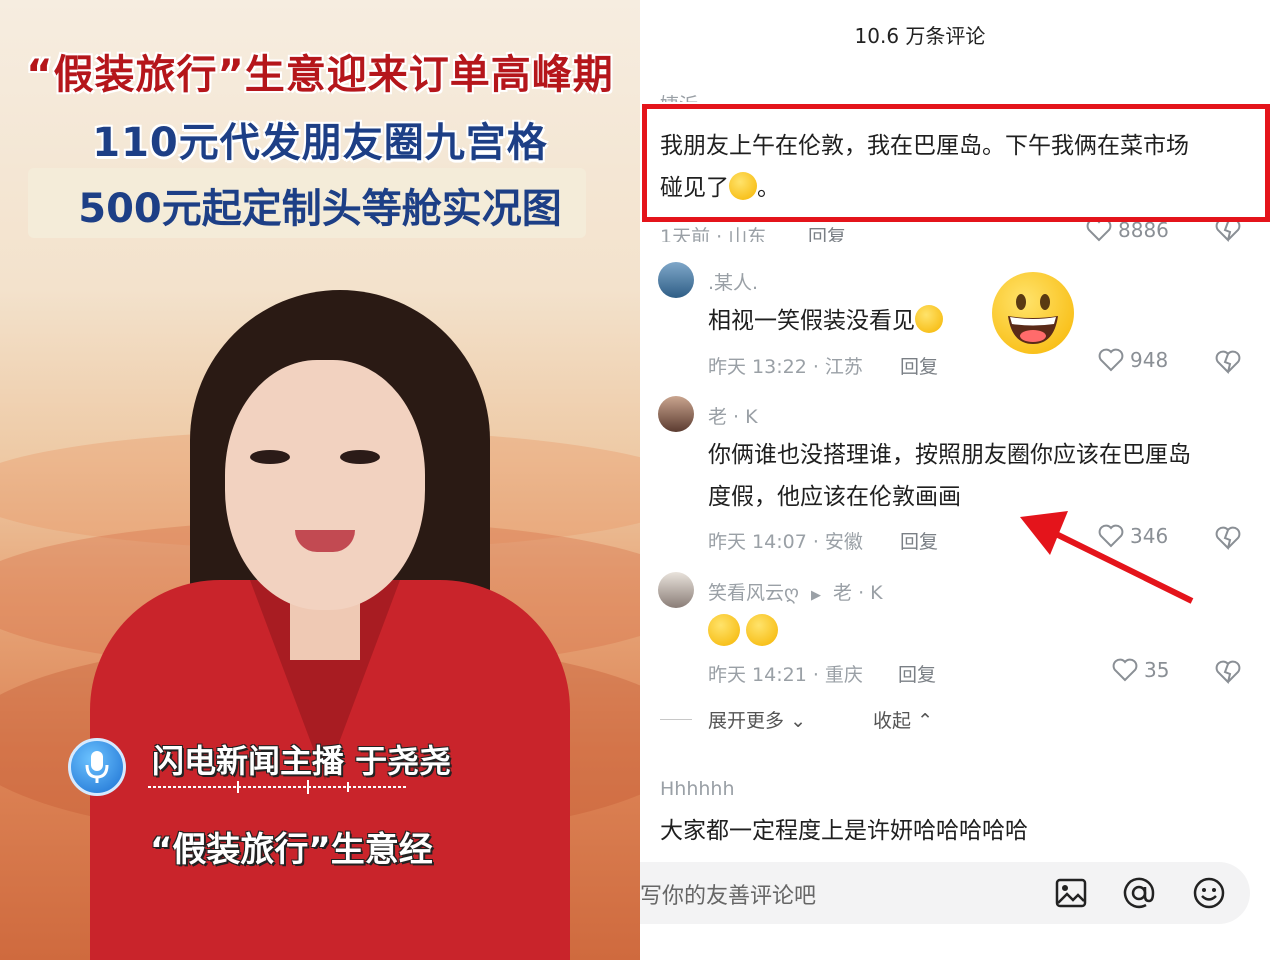 The width and height of the screenshot is (1280, 960). What do you see at coordinates (728, 894) in the screenshot?
I see `comment-input-placeholder: 写你的友善评论吧` at bounding box center [728, 894].